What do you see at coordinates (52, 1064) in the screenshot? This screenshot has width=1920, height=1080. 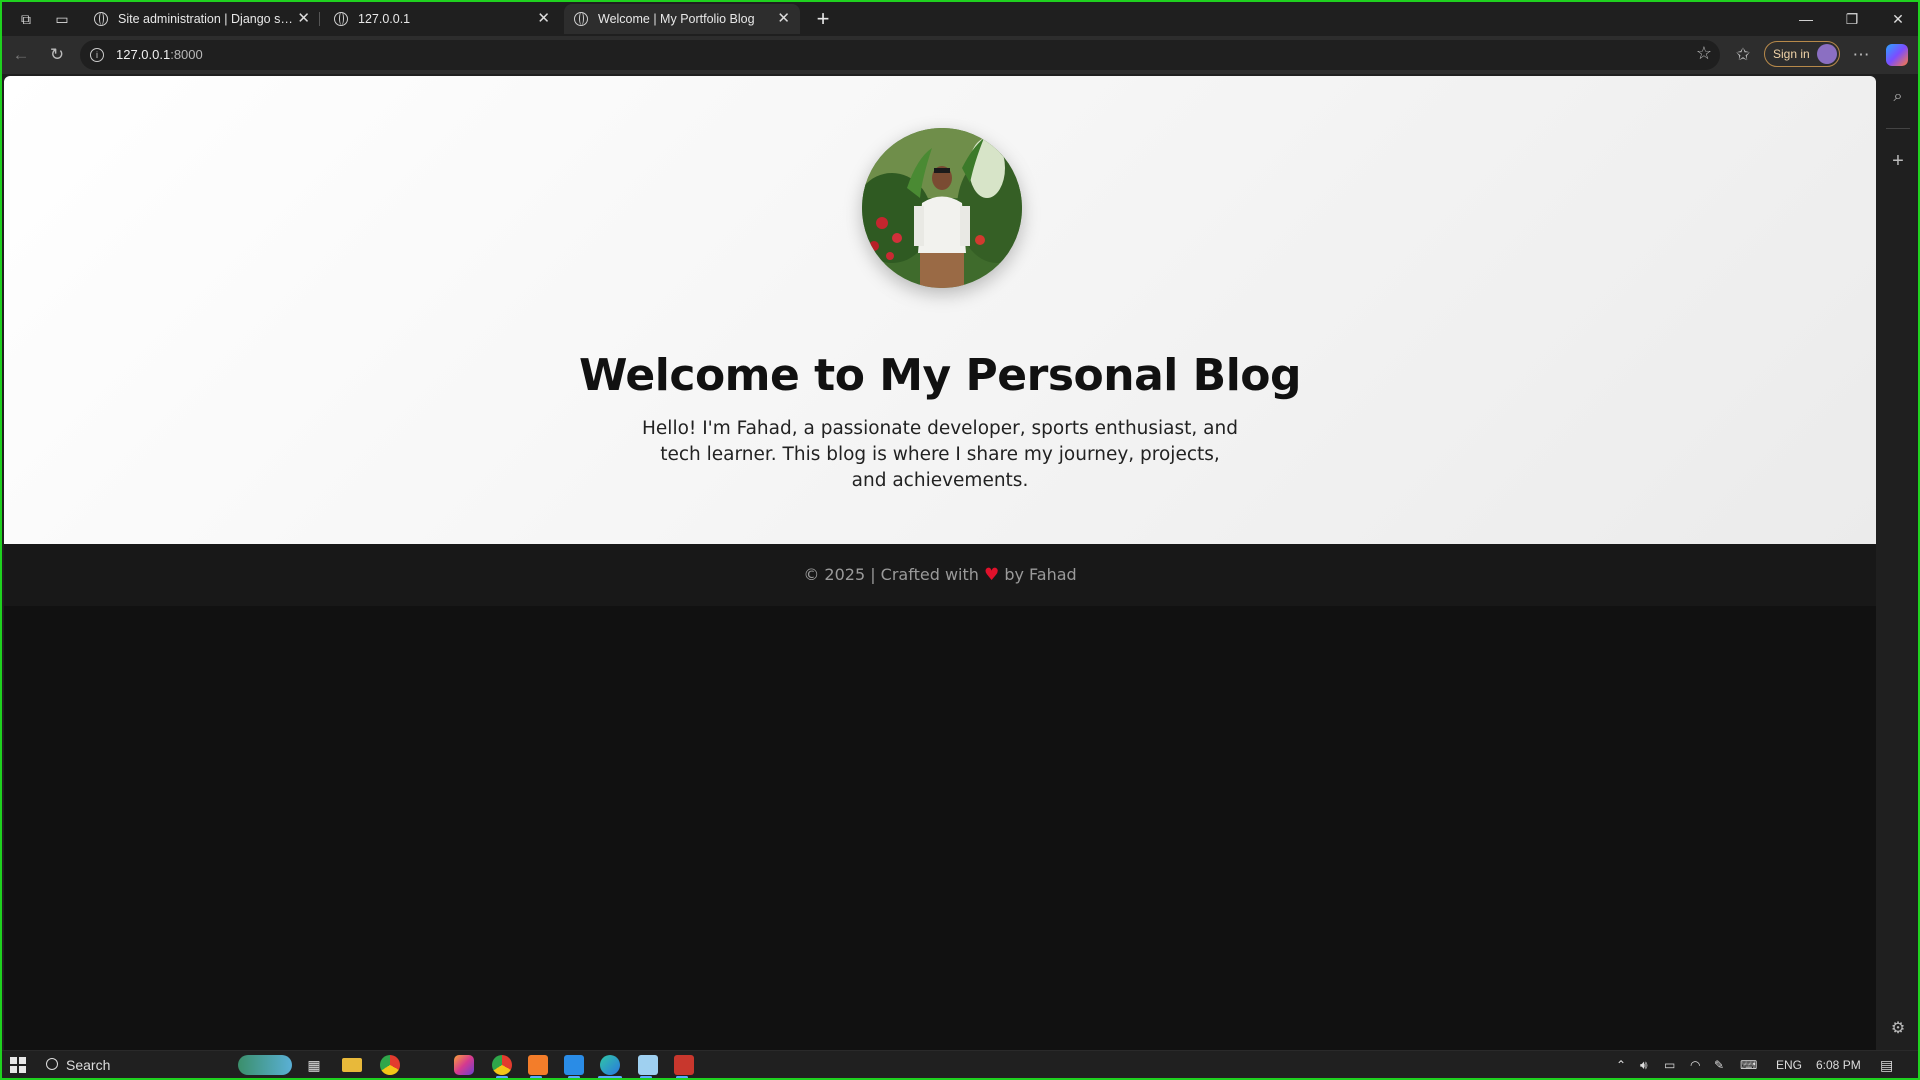 I see `search-icon` at bounding box center [52, 1064].